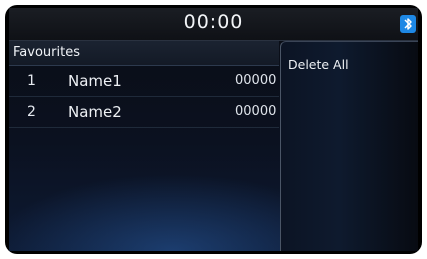  What do you see at coordinates (408, 24) in the screenshot?
I see `bluetooth-icon` at bounding box center [408, 24].